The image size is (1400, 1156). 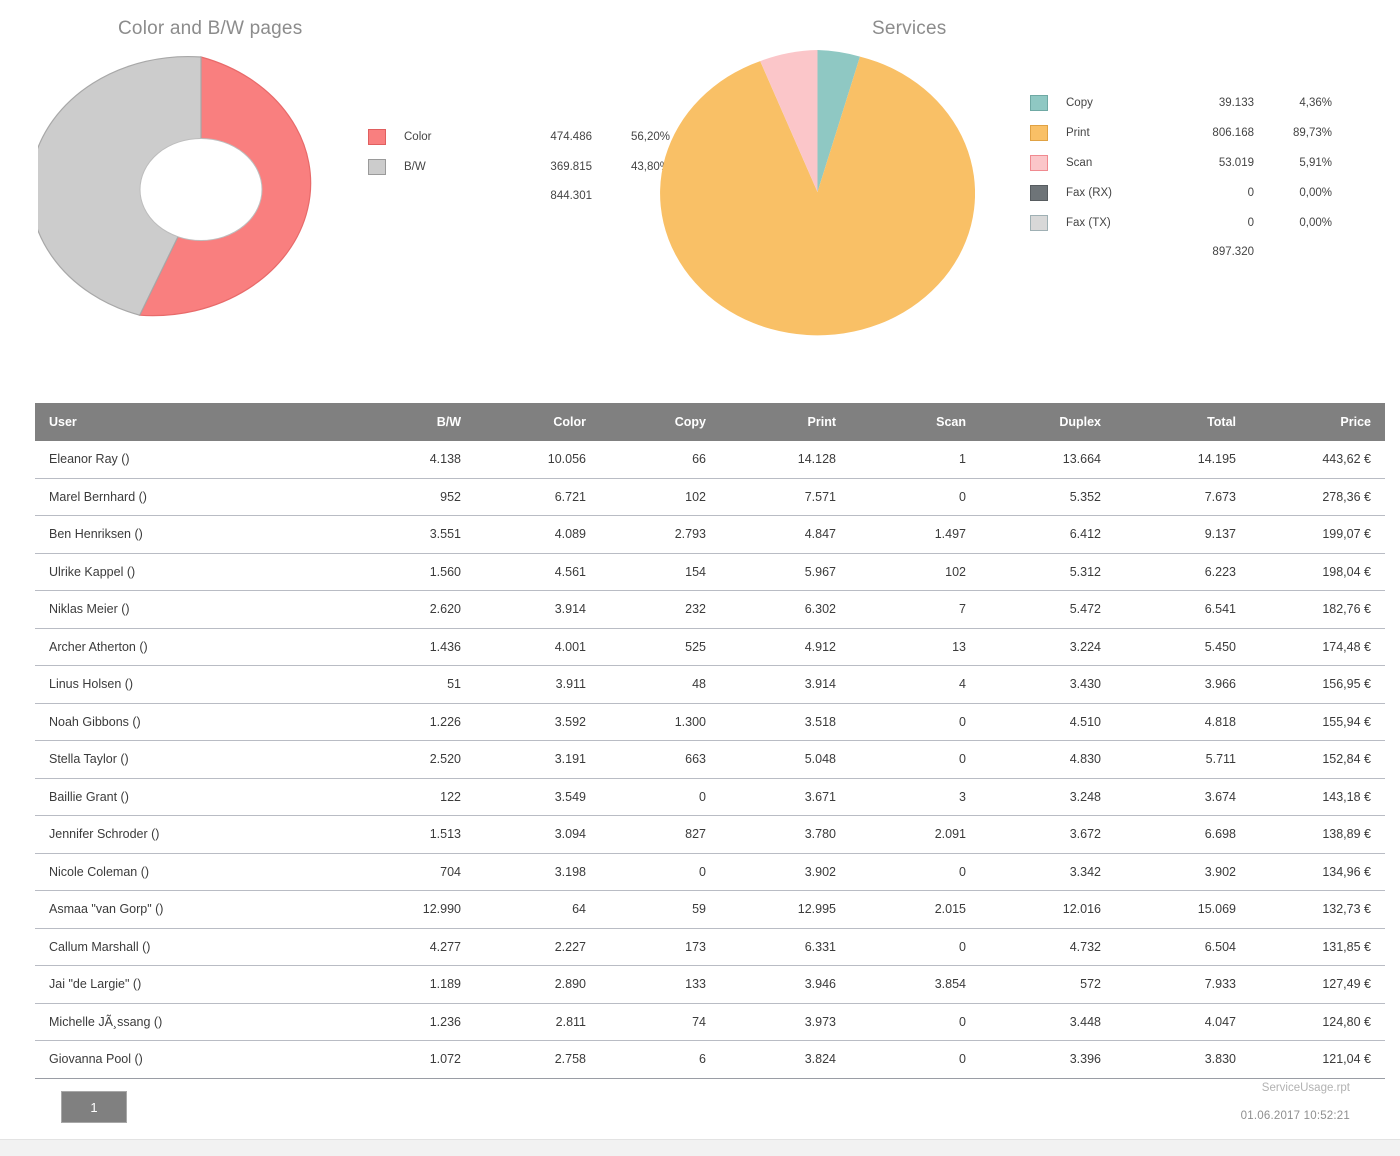 I want to click on cell-price: 443,62 €, so click(x=1317, y=460).